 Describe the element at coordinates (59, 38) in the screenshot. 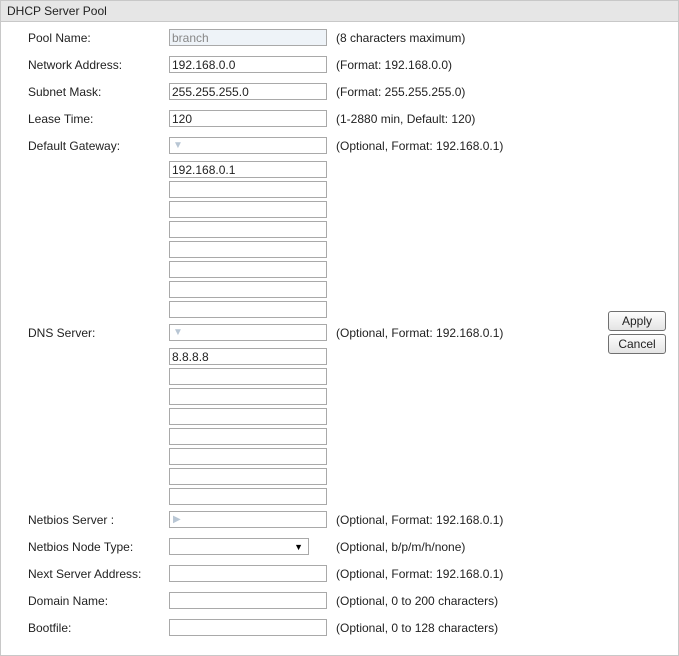

I see `pool-name-label: Pool Name:` at that location.